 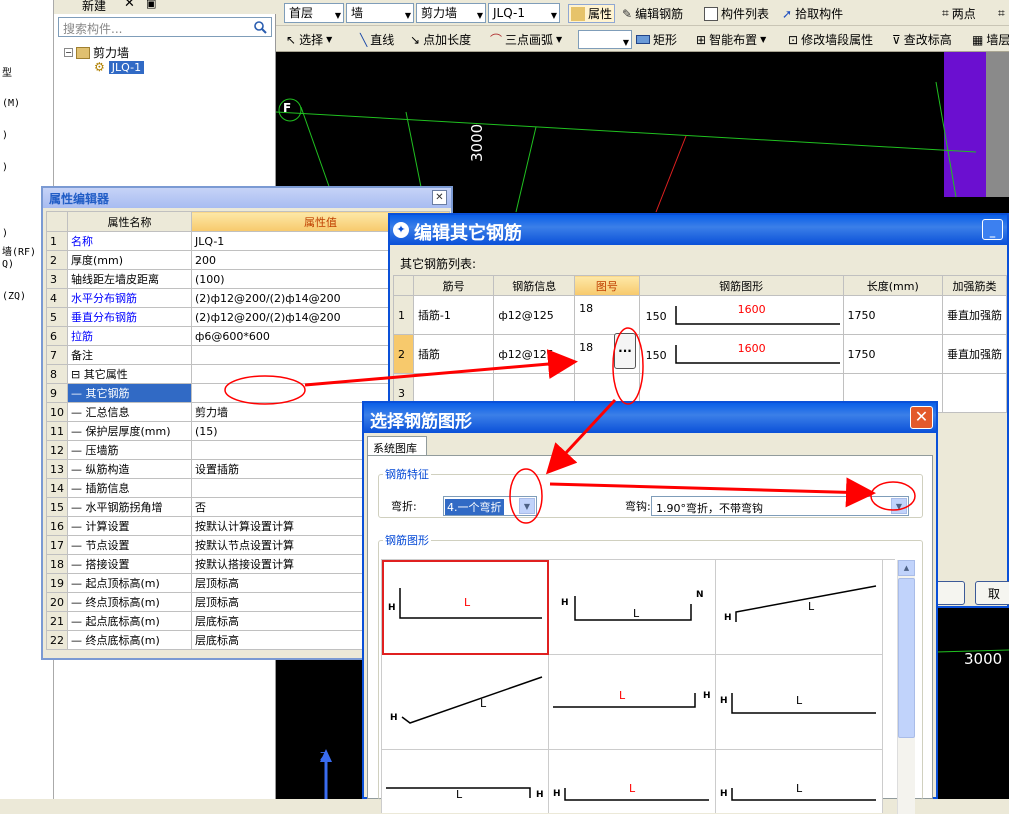 What do you see at coordinates (605, 39) in the screenshot?
I see `arc-option-select: ▼` at bounding box center [605, 39].